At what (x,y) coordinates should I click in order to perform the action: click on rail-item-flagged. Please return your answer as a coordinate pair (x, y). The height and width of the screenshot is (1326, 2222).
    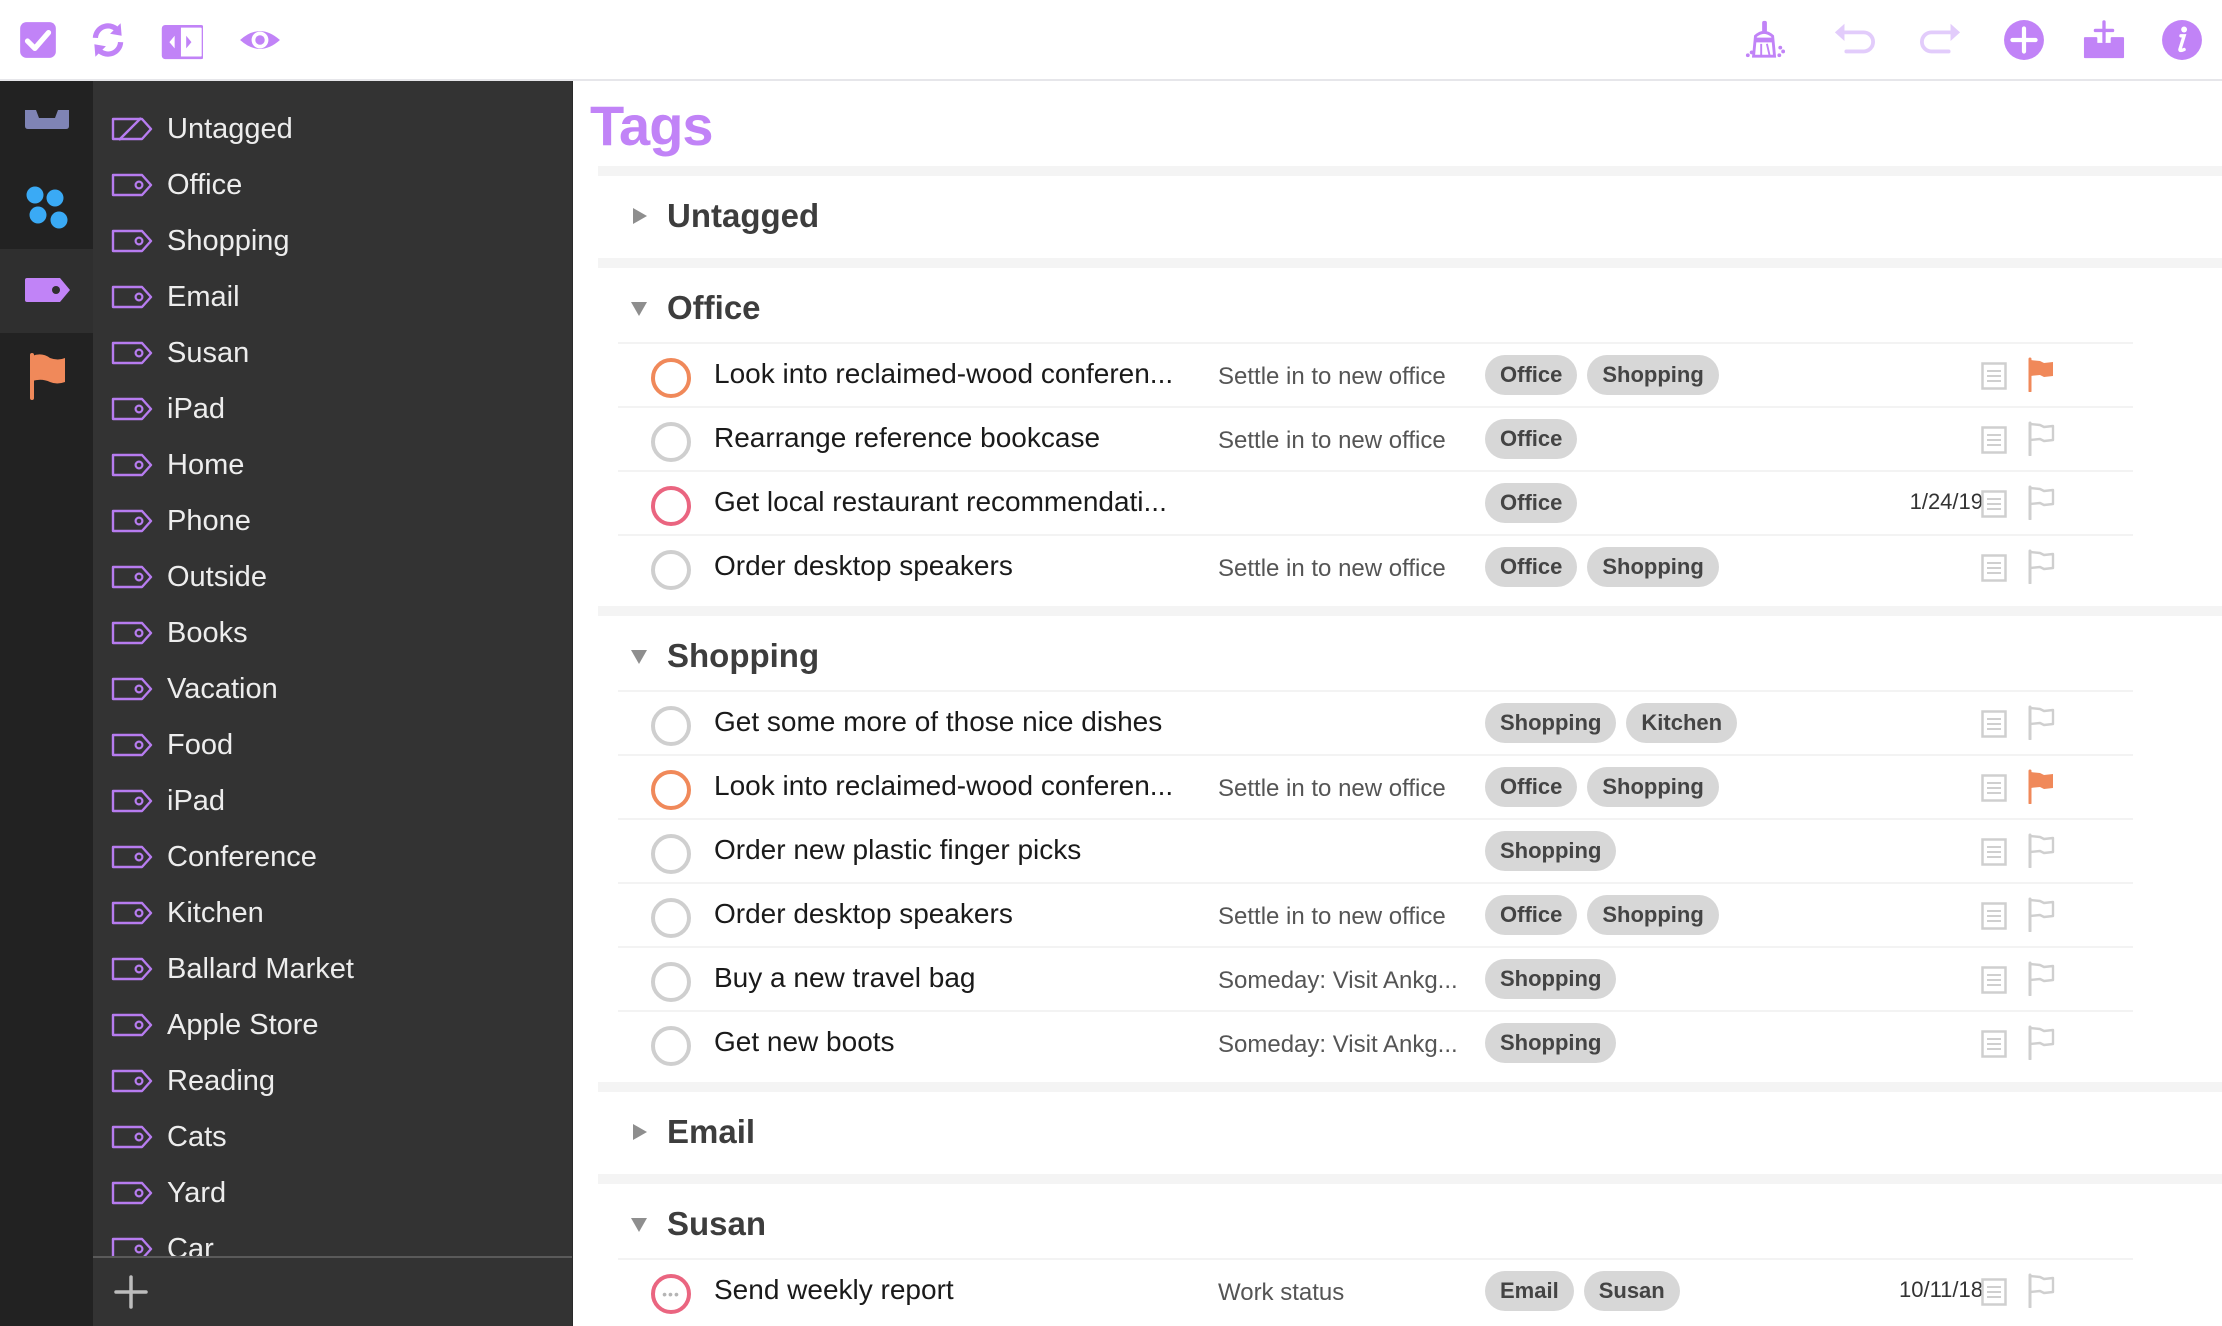
    Looking at the image, I should click on (46, 375).